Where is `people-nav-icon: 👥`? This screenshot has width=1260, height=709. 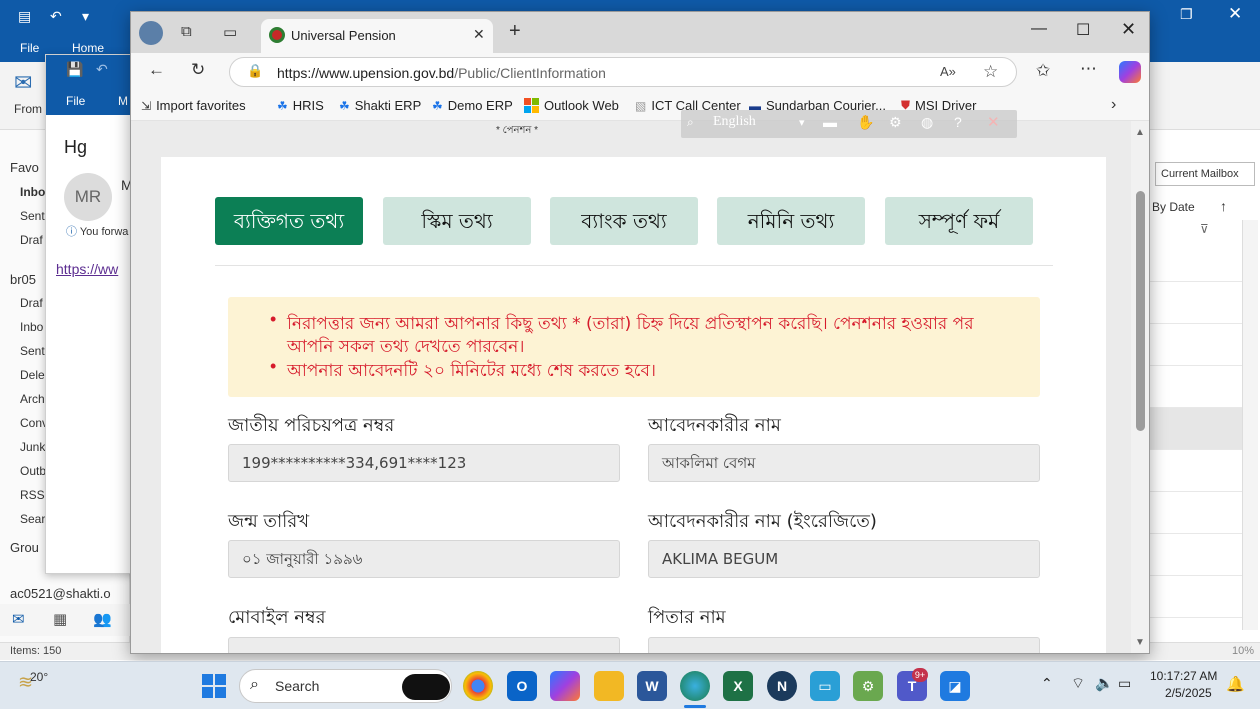 people-nav-icon: 👥 is located at coordinates (102, 619).